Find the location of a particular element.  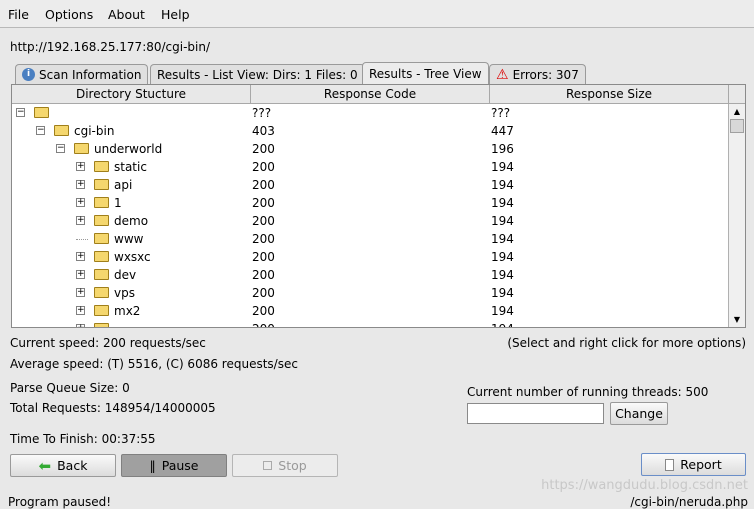

warning-icon: ⚠ is located at coordinates (502, 74).